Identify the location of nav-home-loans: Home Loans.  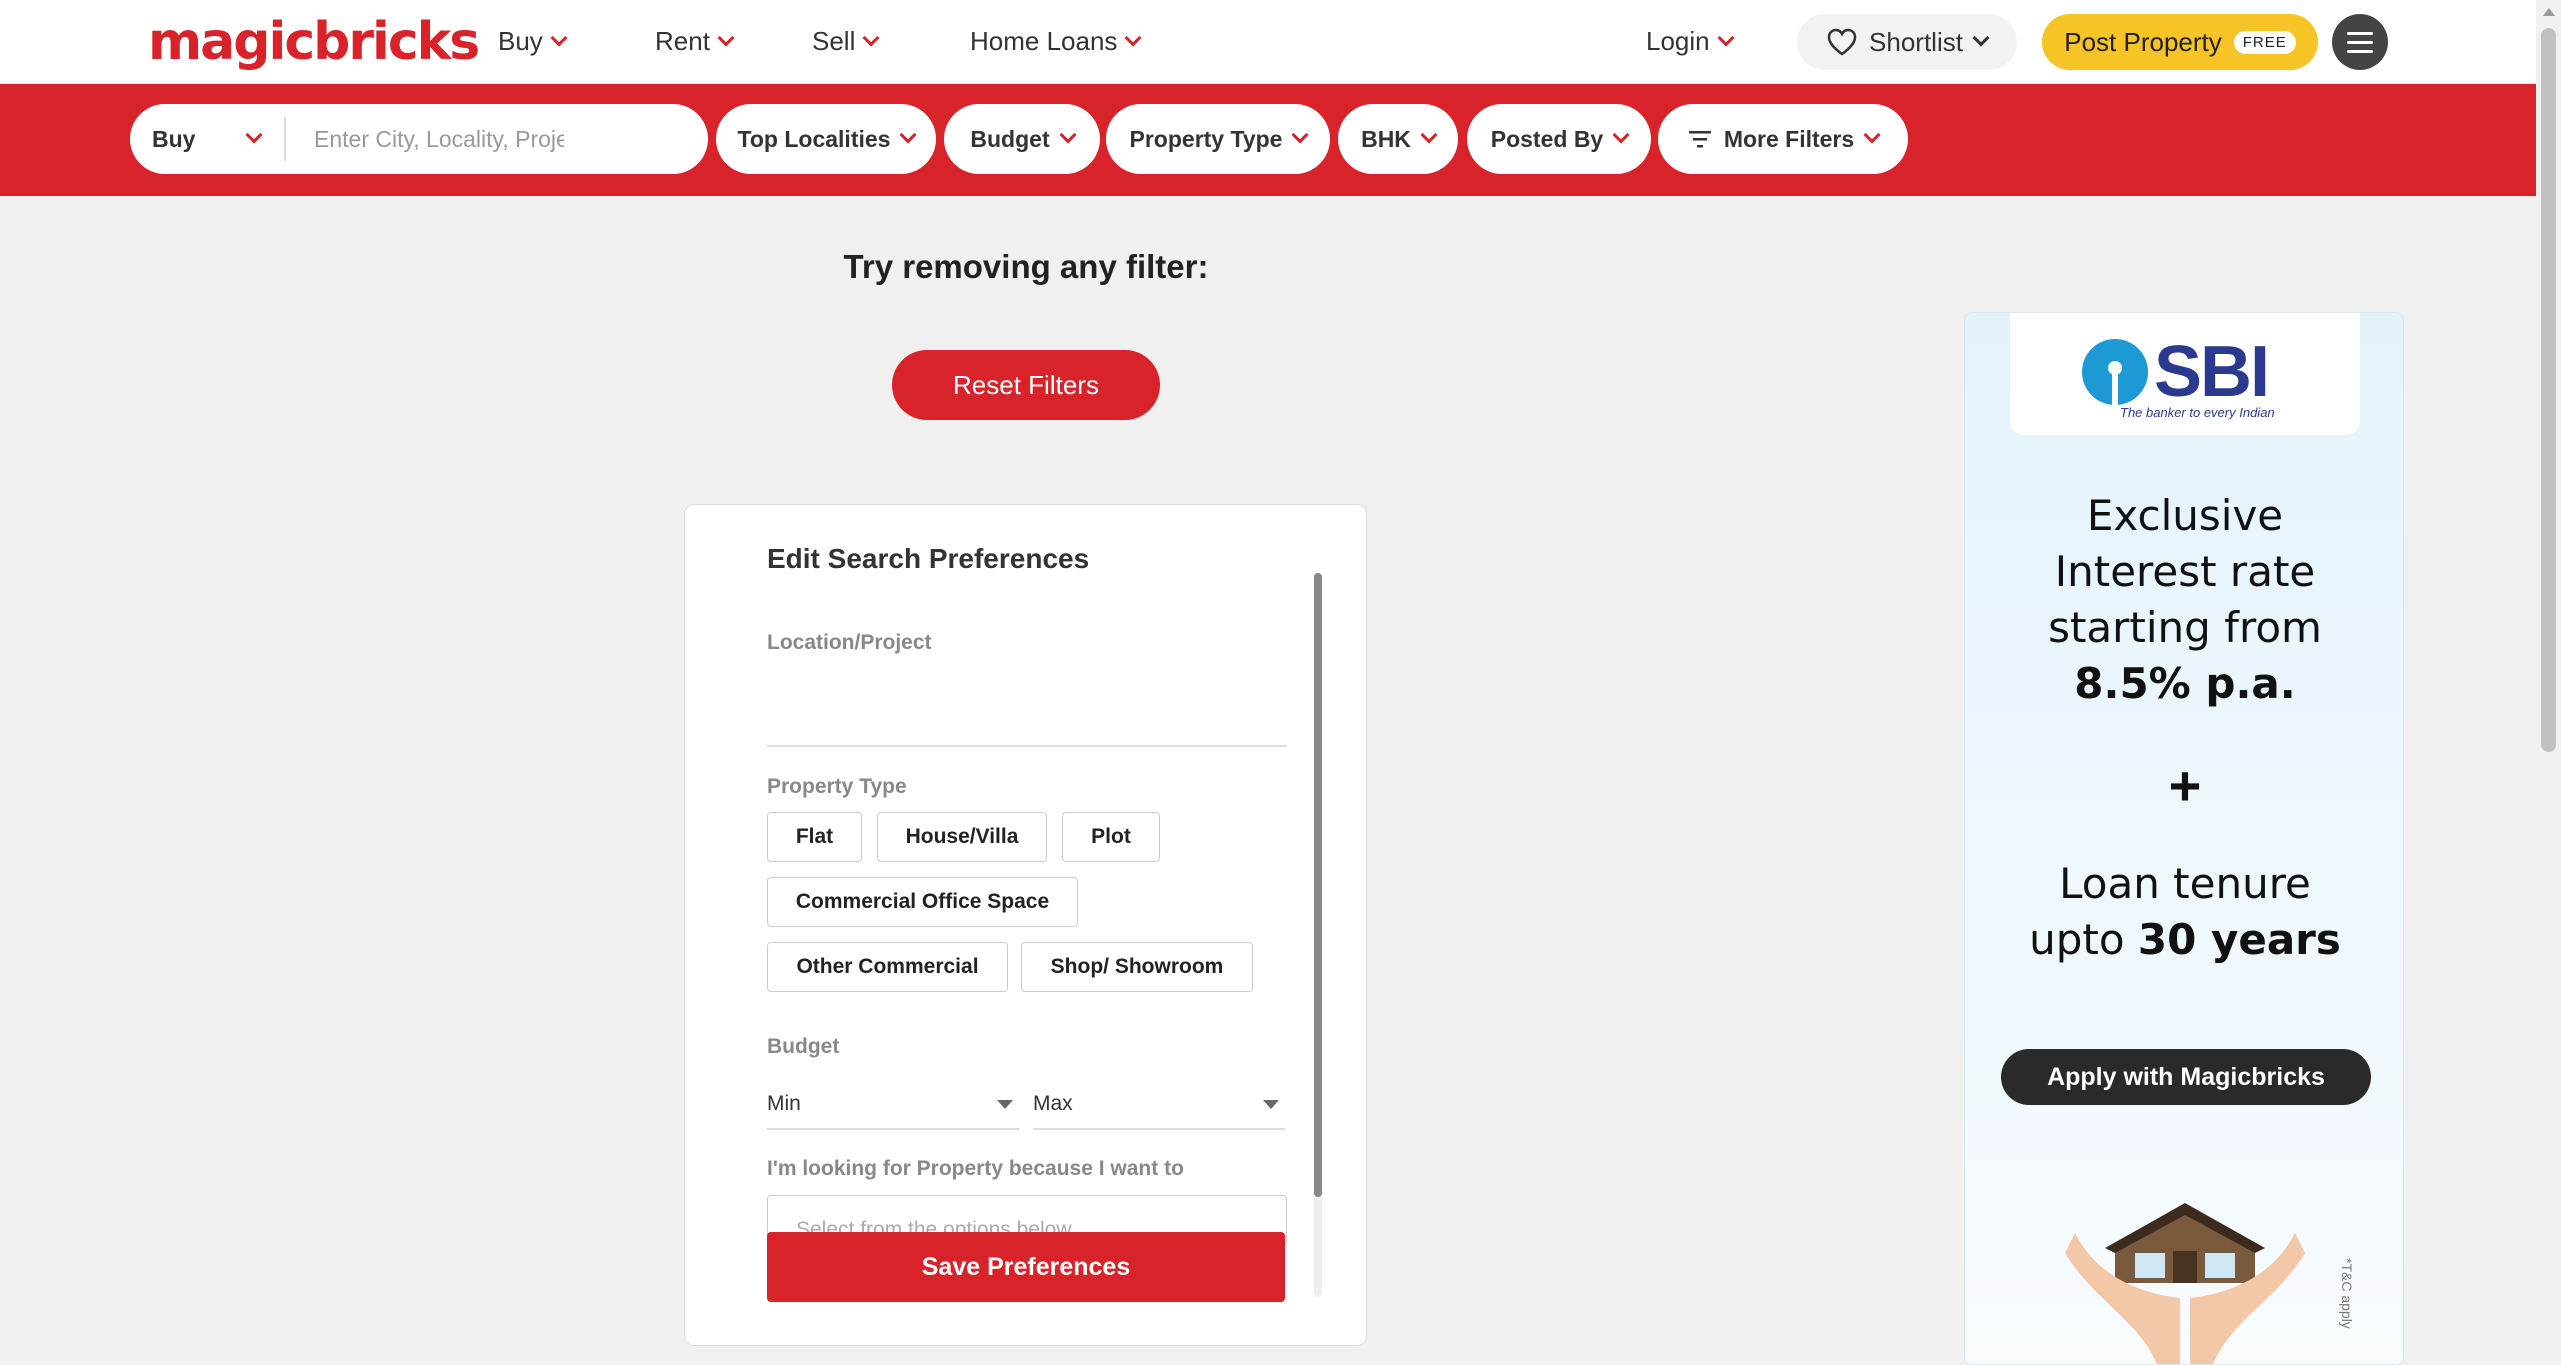
(1056, 41).